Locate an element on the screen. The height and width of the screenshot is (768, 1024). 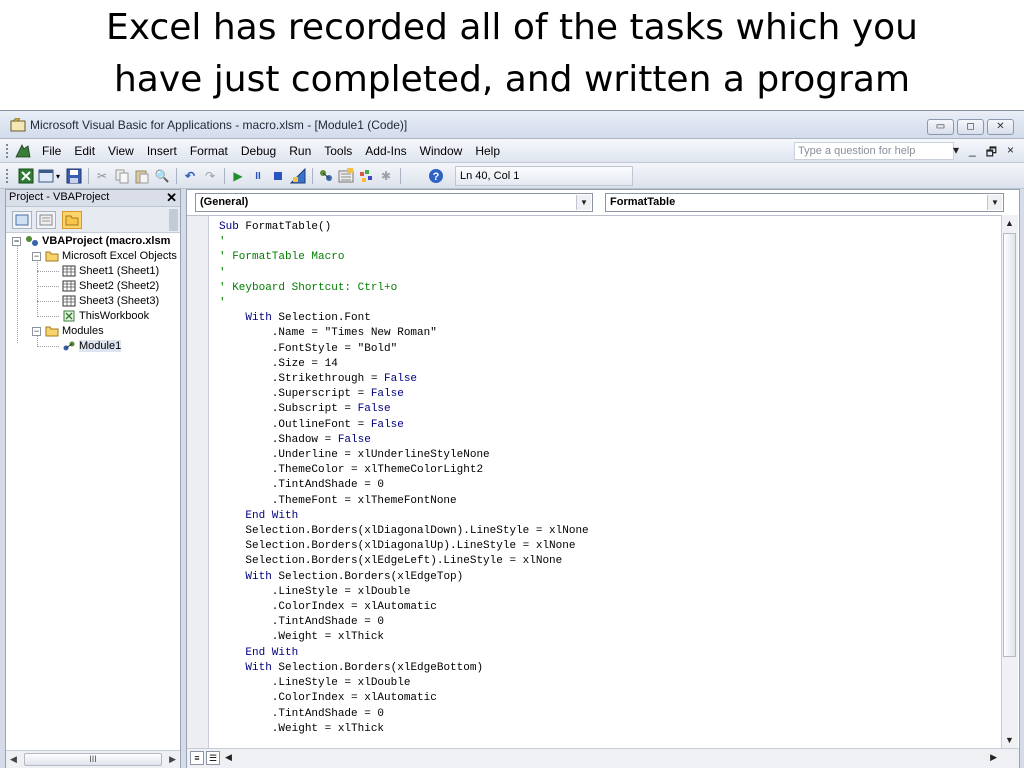
code-line: .Superscript = False is located at coordinates (404, 394).